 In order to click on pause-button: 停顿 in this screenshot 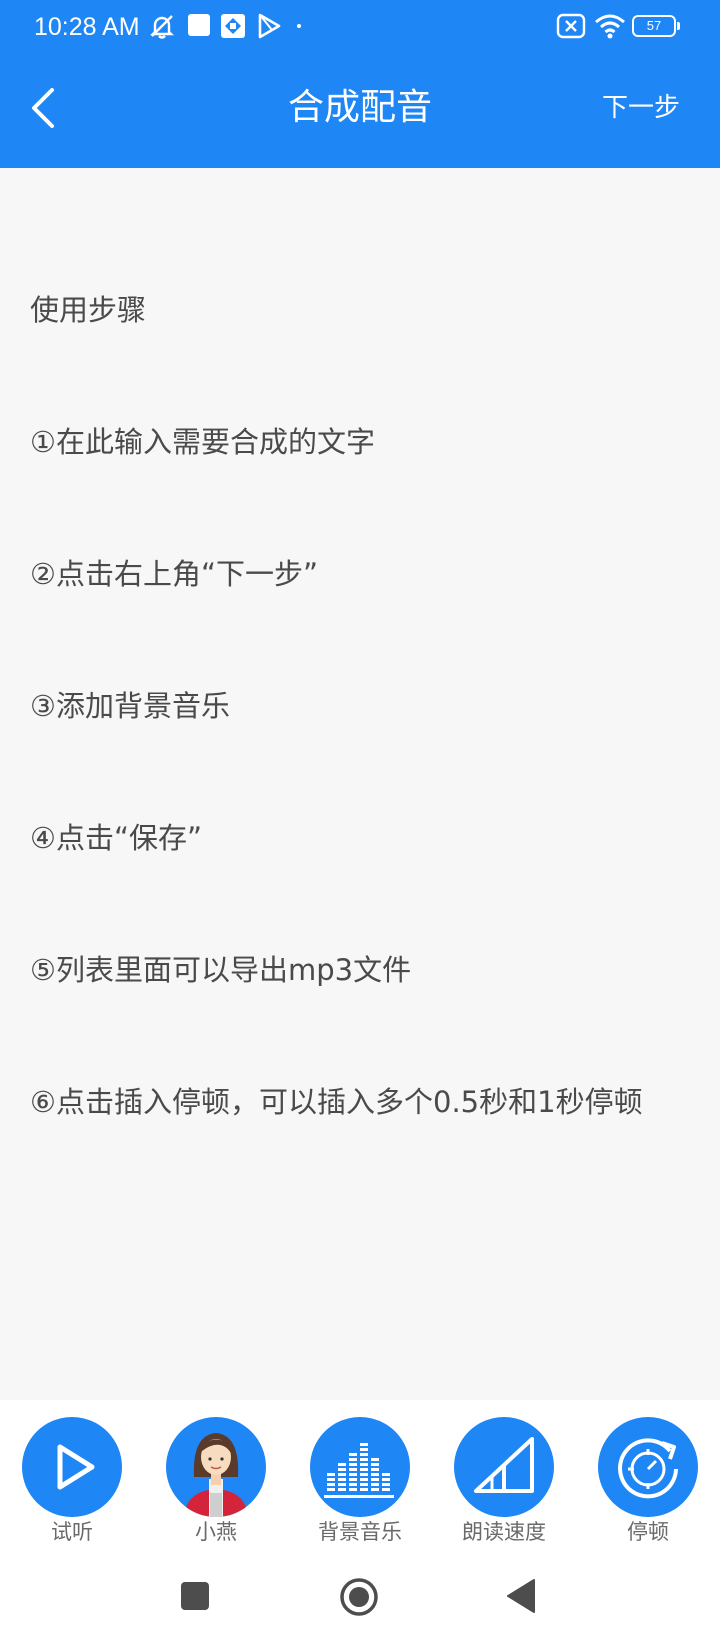, I will do `click(648, 1482)`.